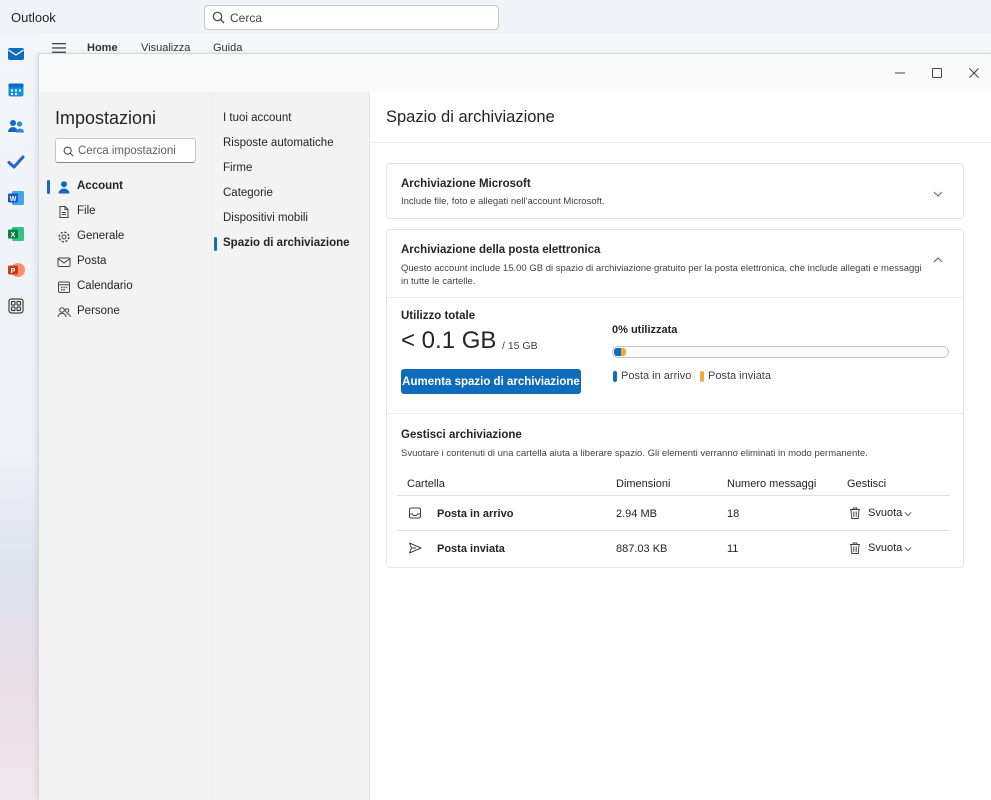  I want to click on settings-search-input: Cerca impostazioni, so click(125, 150).